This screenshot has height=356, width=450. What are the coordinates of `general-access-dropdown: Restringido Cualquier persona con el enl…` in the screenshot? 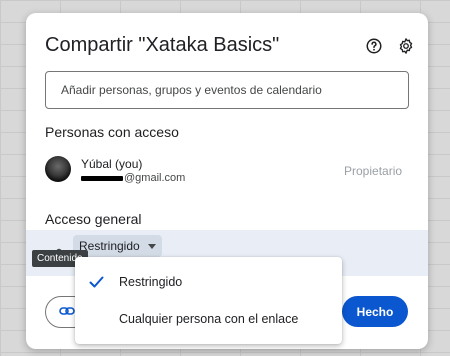 It's located at (208, 300).